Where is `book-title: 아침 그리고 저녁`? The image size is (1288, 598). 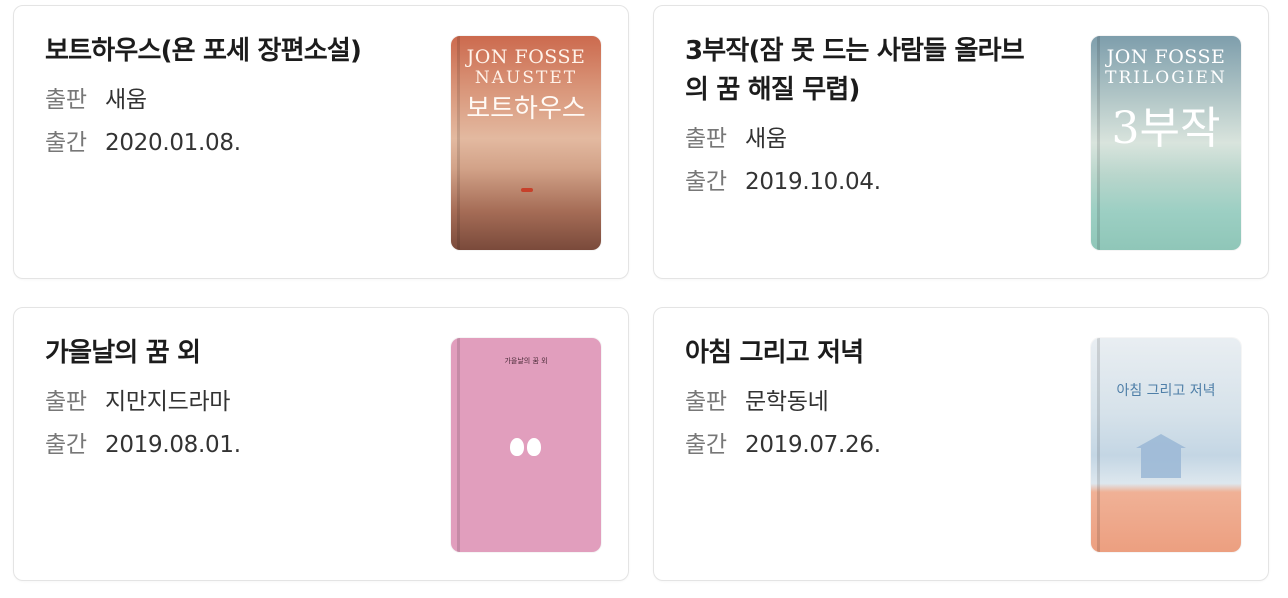
book-title: 아침 그리고 저녁 is located at coordinates (862, 353).